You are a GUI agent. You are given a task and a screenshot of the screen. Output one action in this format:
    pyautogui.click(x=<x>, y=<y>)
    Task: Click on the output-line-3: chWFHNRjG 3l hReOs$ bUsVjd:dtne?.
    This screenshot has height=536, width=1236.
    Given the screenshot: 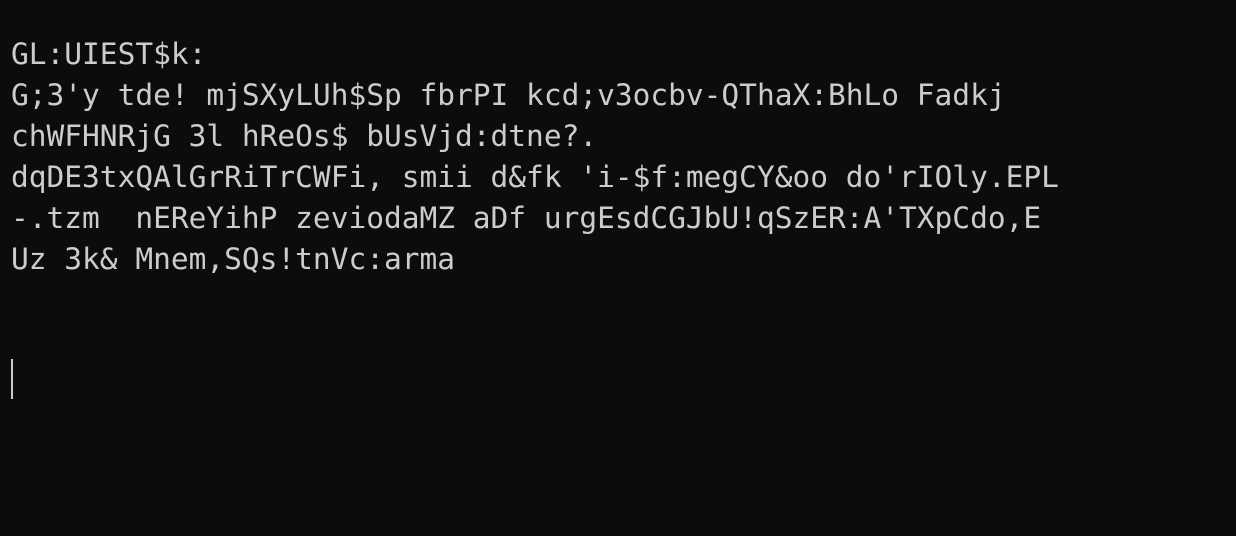 What is the action you would take?
    pyautogui.click(x=304, y=136)
    